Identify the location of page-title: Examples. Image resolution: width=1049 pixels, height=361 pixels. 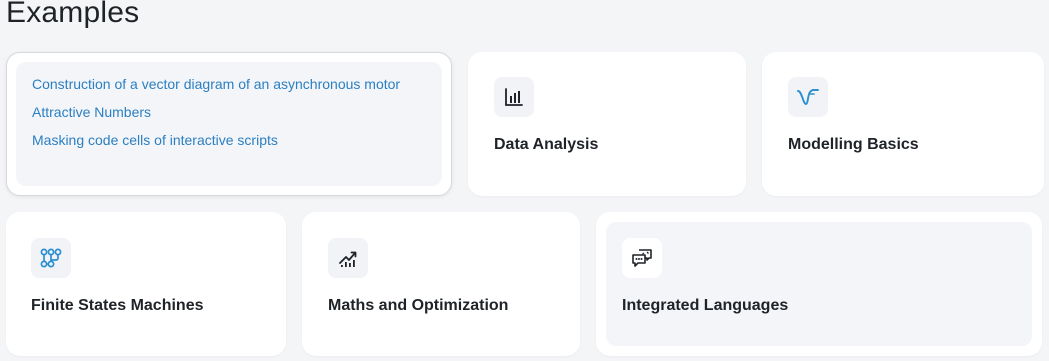
(73, 14).